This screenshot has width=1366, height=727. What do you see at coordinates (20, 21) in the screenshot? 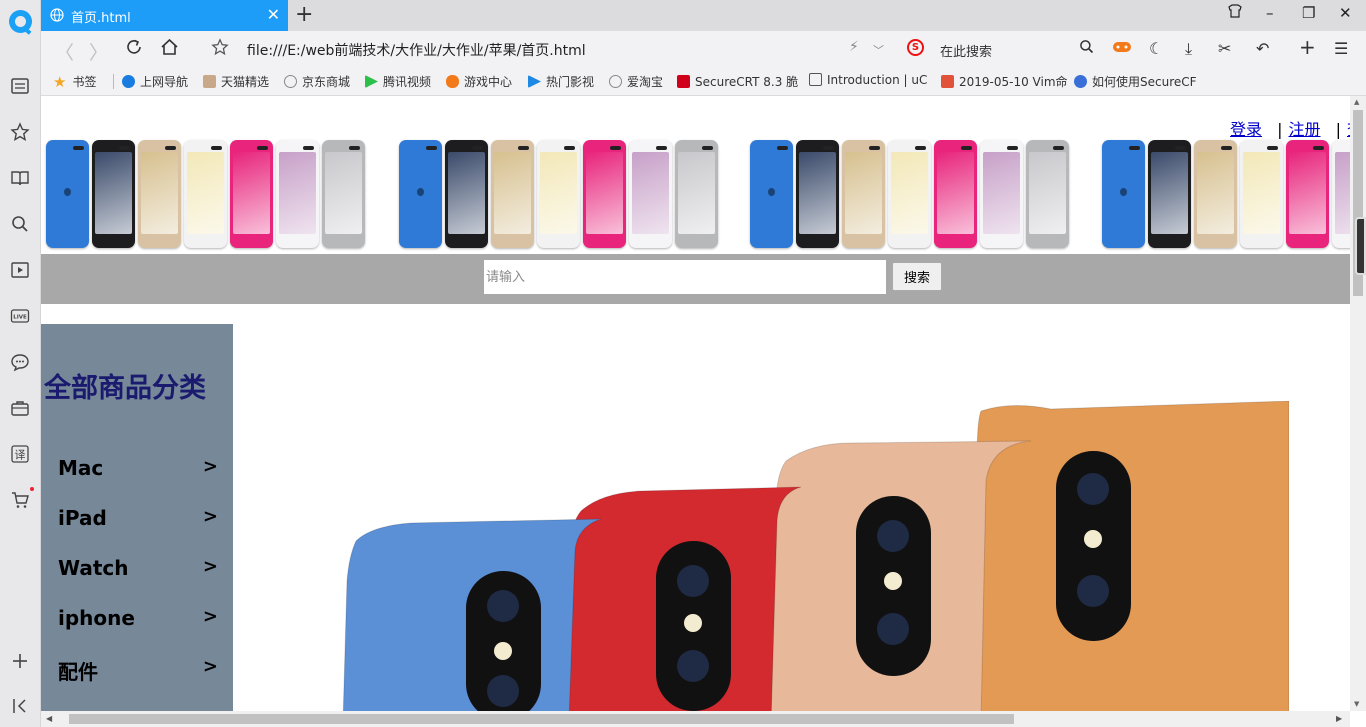
I see `browser-logo-icon` at bounding box center [20, 21].